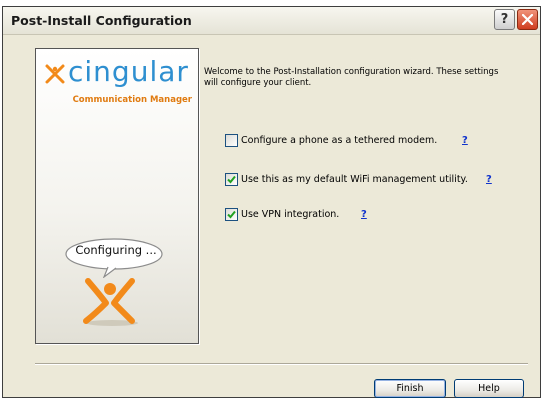 The width and height of the screenshot is (543, 398). I want to click on vpn-integration-help-link: ?, so click(364, 214).